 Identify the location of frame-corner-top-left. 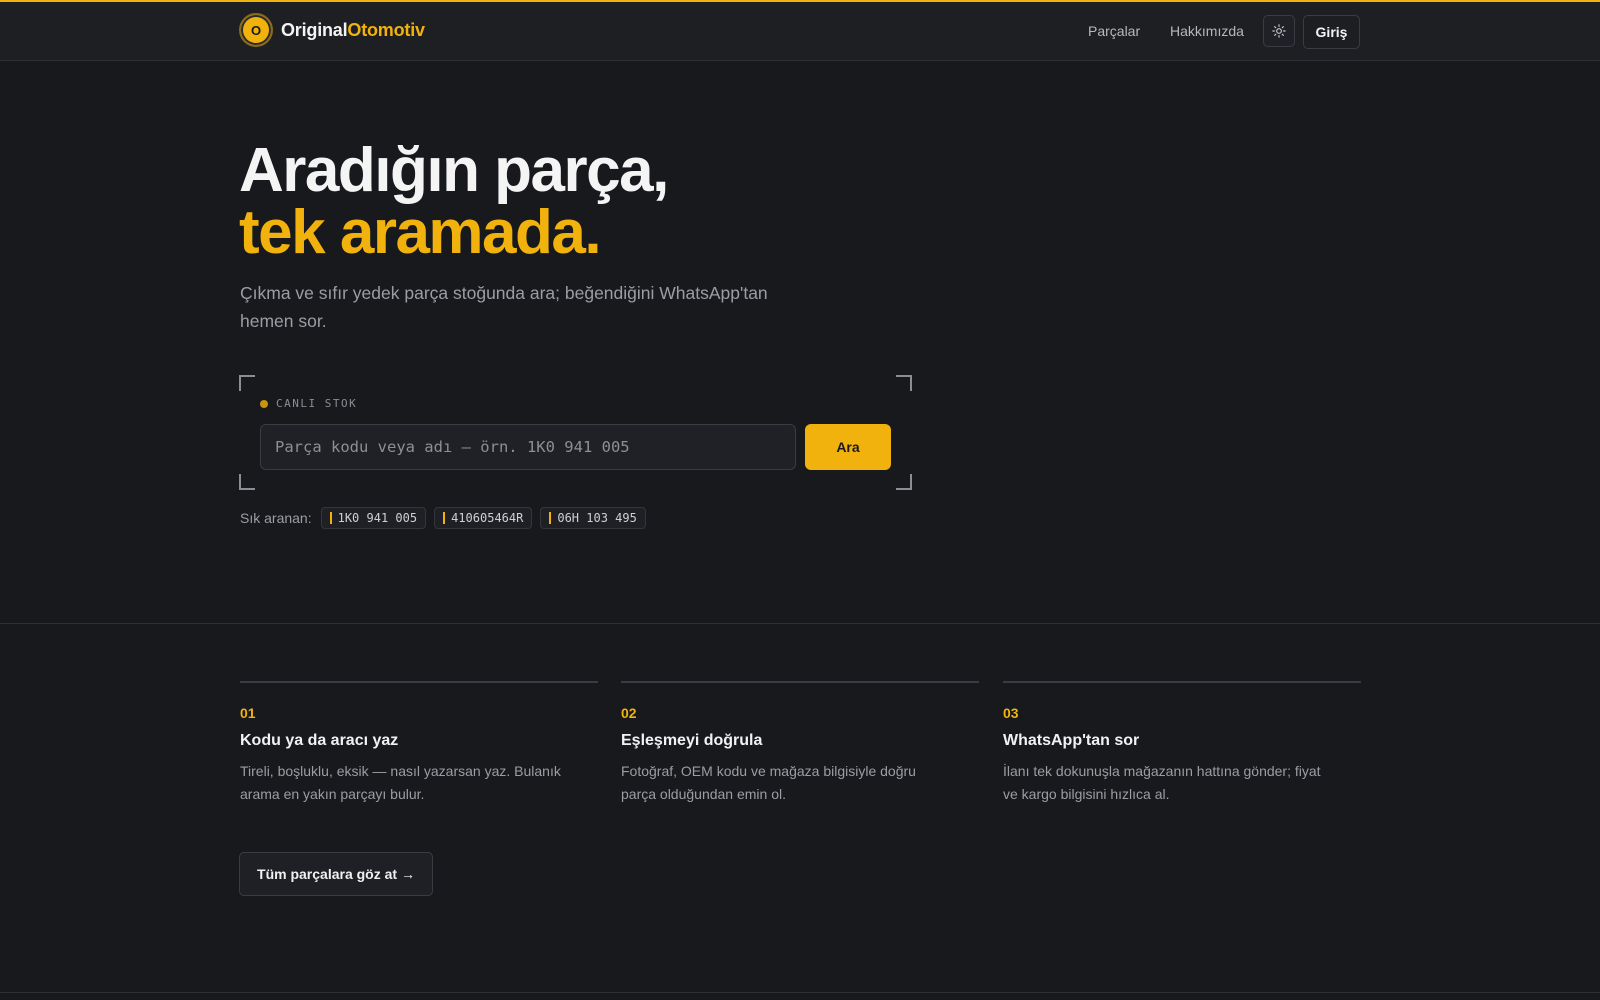
(247, 383).